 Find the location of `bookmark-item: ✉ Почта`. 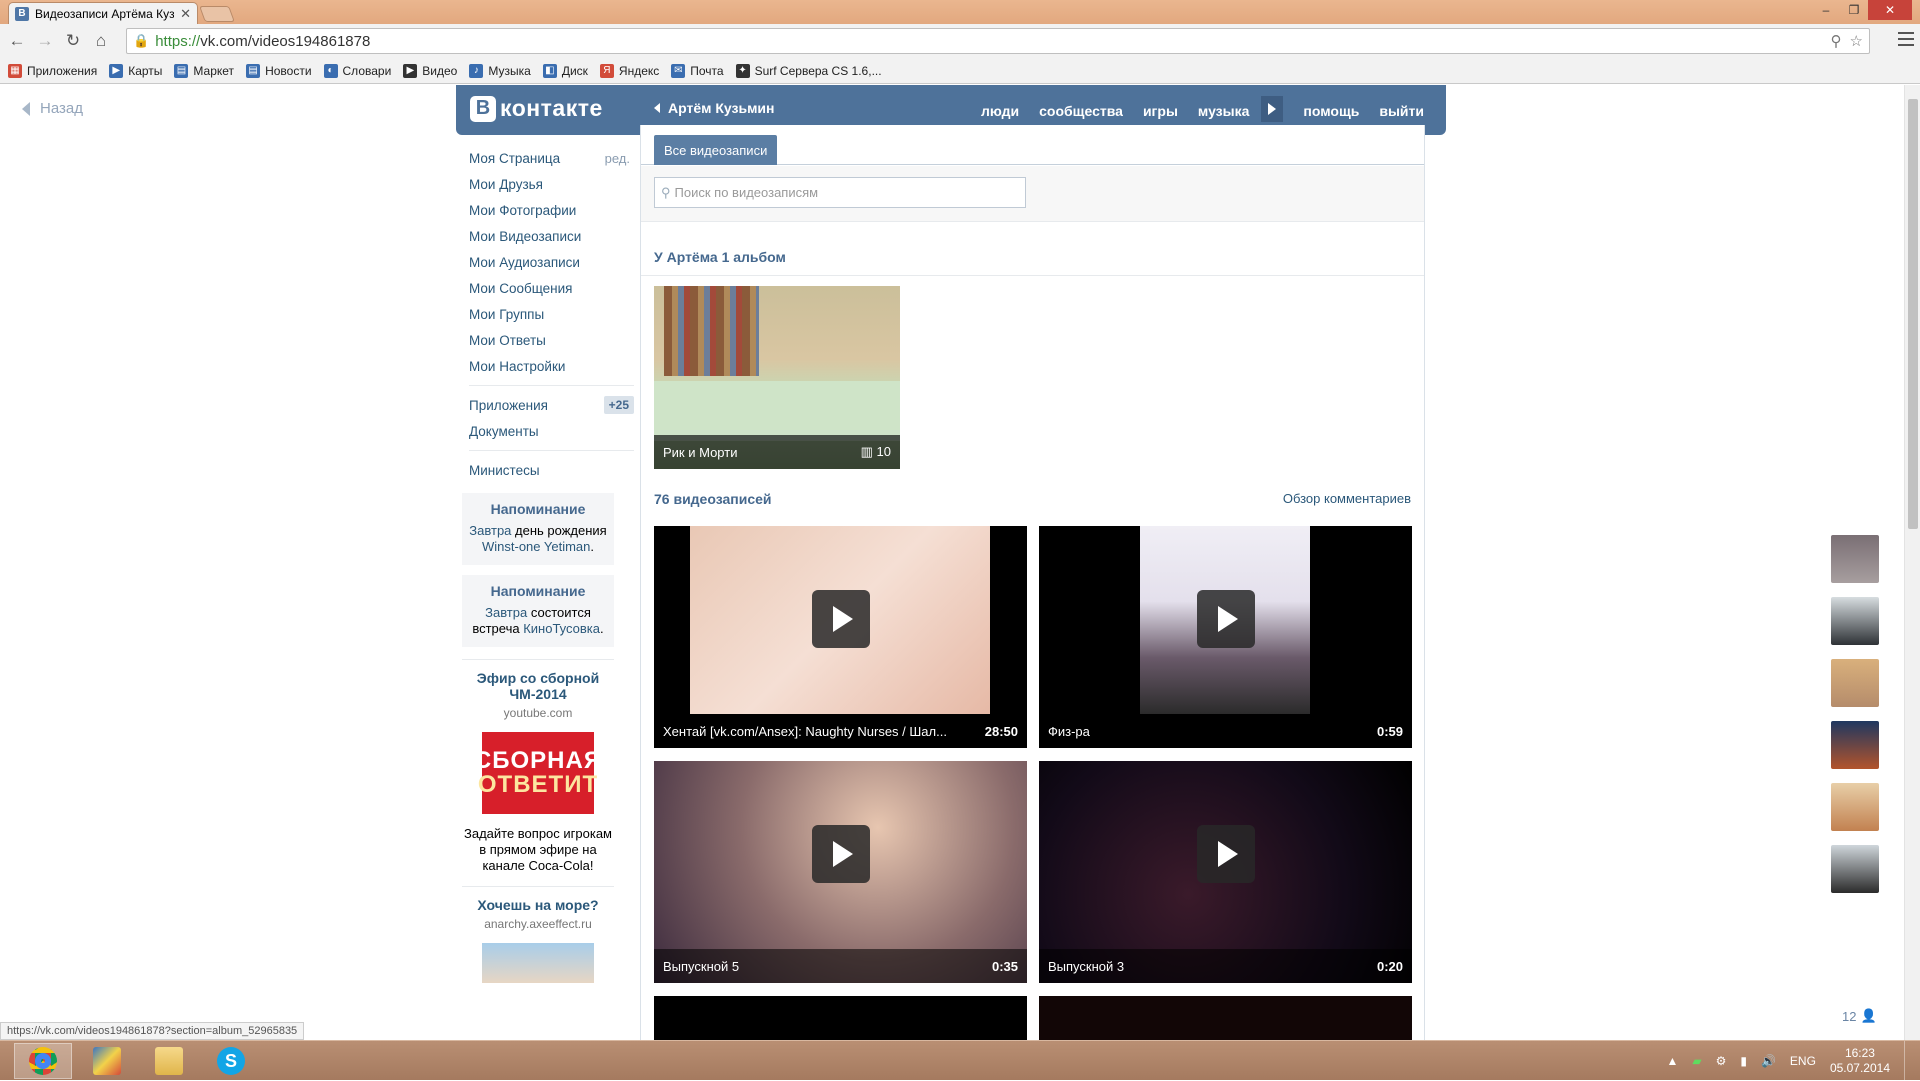

bookmark-item: ✉ Почта is located at coordinates (697, 70).